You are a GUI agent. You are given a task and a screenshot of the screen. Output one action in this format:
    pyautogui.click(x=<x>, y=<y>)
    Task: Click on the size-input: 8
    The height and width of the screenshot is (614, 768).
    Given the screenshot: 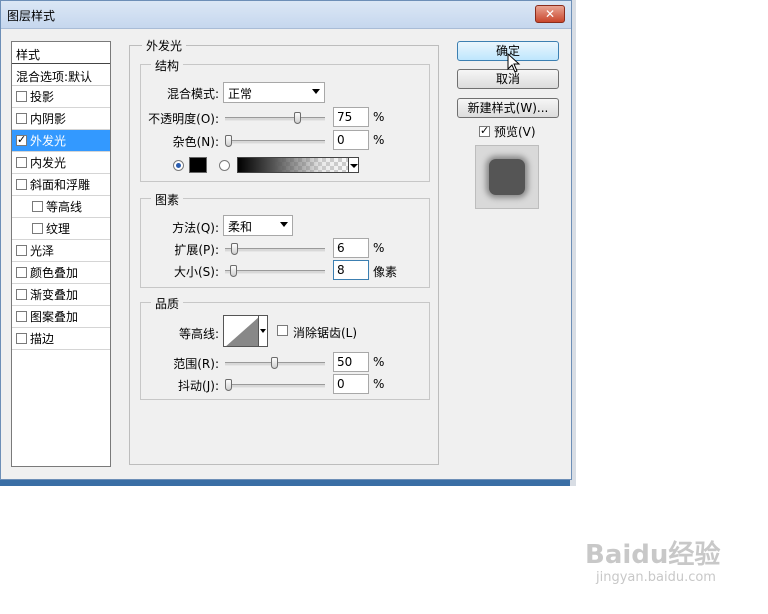 What is the action you would take?
    pyautogui.click(x=351, y=270)
    